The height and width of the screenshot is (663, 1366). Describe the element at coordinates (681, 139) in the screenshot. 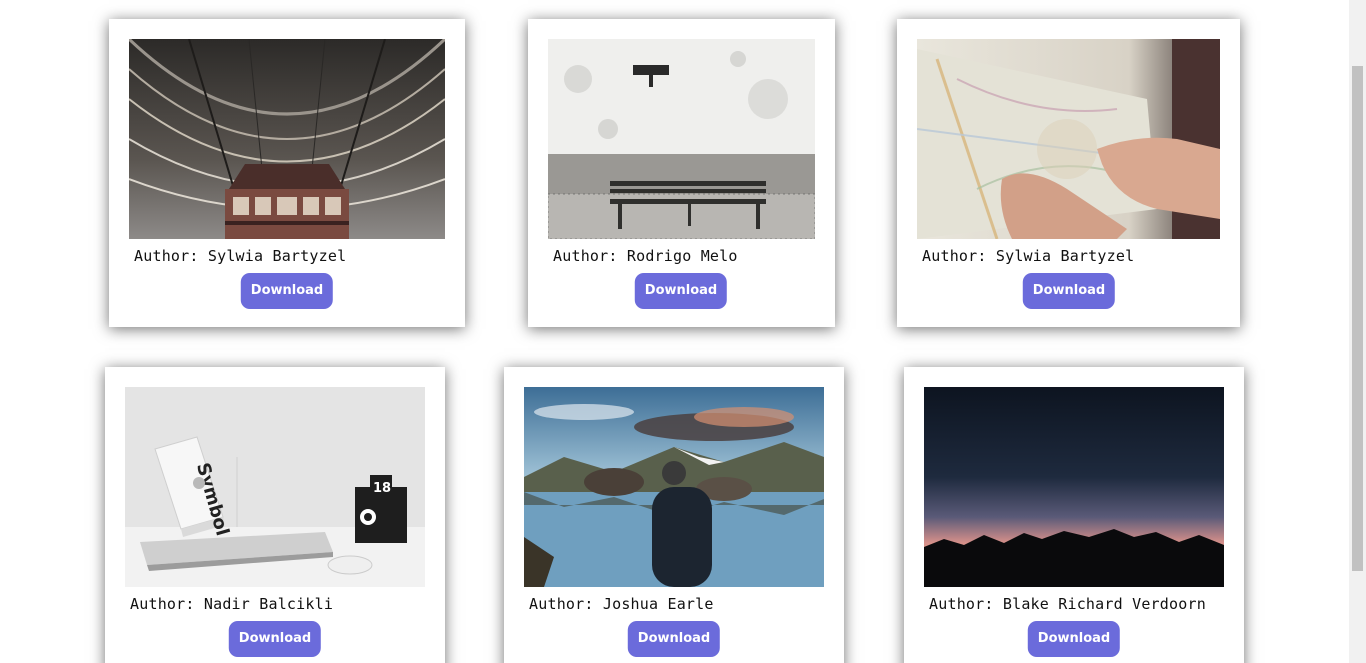

I see `bench-wall-photo` at that location.